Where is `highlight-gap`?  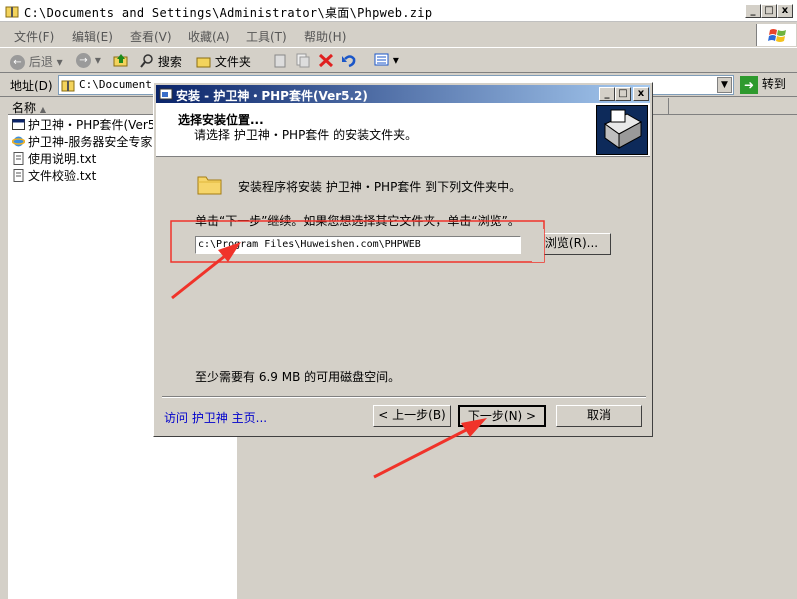
highlight-gap is located at coordinates (538, 245).